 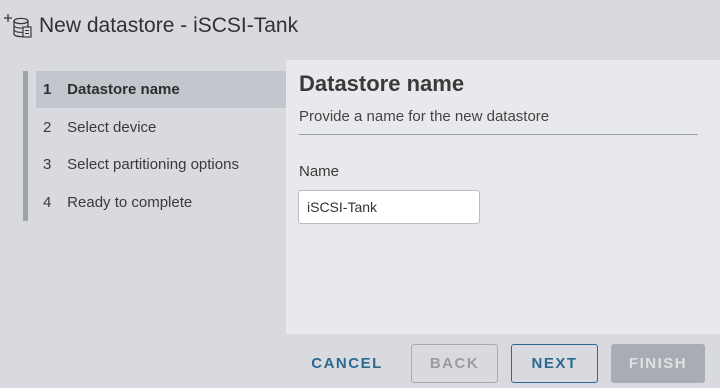 I want to click on step-label: Select partitioning options, so click(x=153, y=164).